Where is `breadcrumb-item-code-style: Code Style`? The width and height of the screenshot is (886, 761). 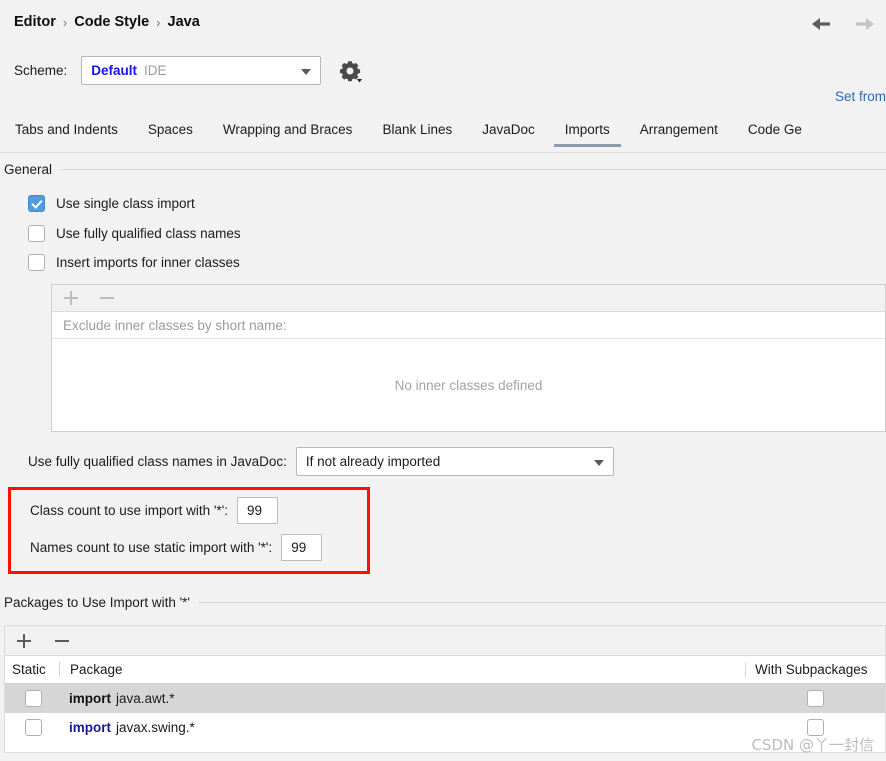 breadcrumb-item-code-style: Code Style is located at coordinates (111, 22).